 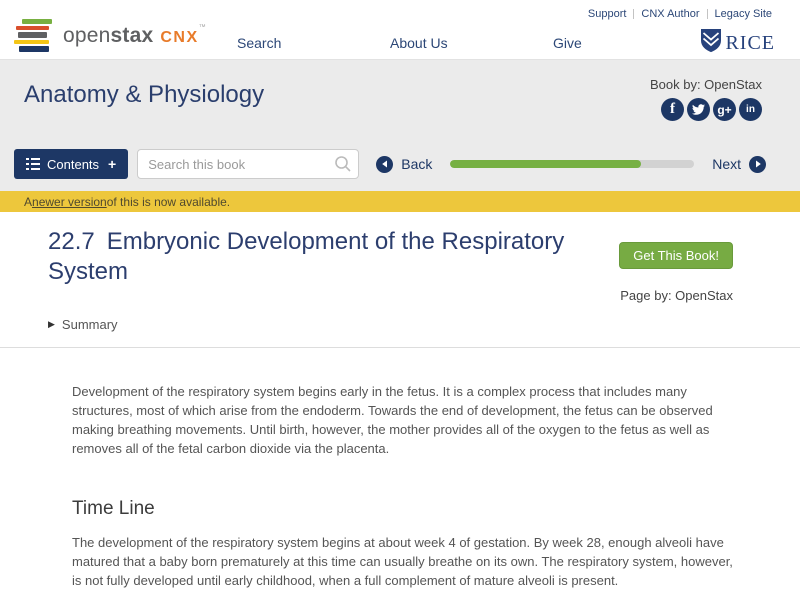 What do you see at coordinates (113, 508) in the screenshot?
I see `heading-time-line: Time Line` at bounding box center [113, 508].